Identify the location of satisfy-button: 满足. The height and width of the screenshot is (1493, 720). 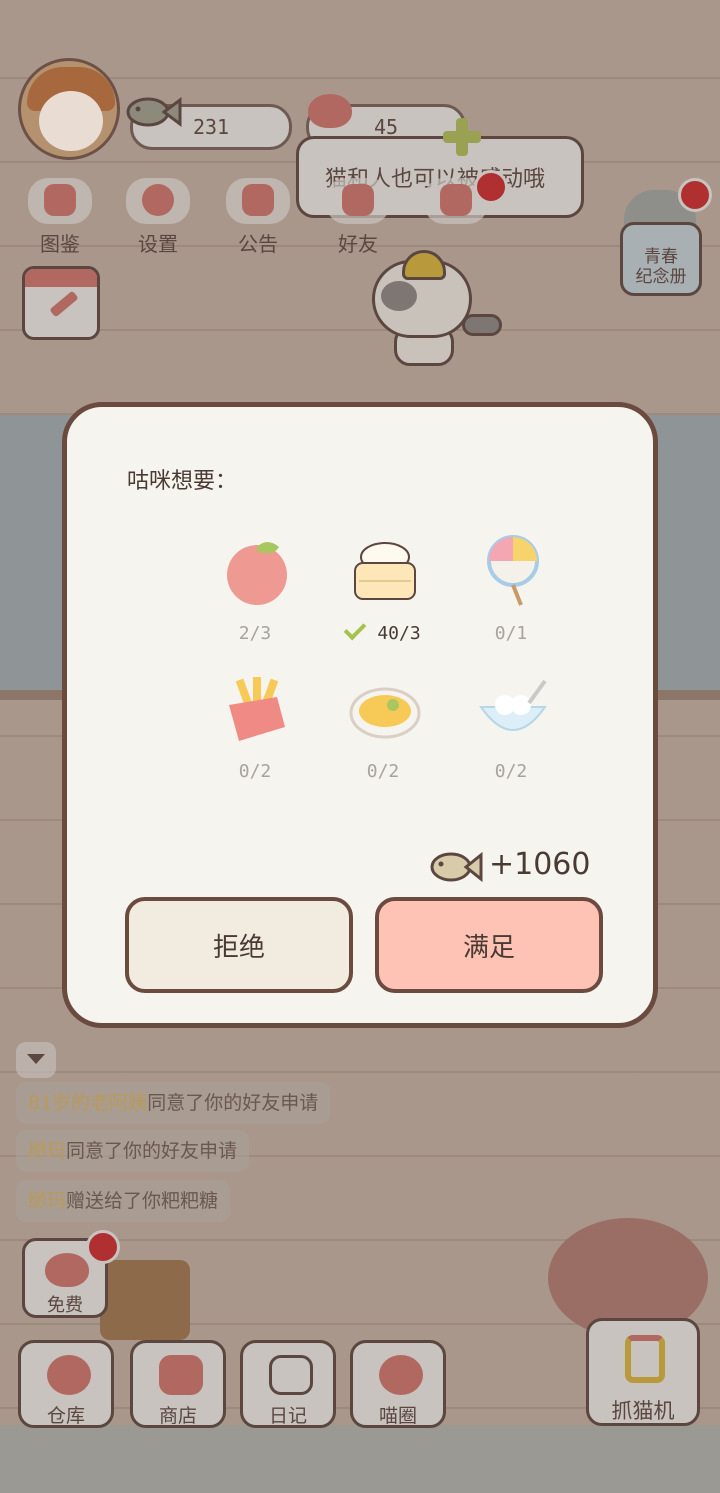
(489, 945).